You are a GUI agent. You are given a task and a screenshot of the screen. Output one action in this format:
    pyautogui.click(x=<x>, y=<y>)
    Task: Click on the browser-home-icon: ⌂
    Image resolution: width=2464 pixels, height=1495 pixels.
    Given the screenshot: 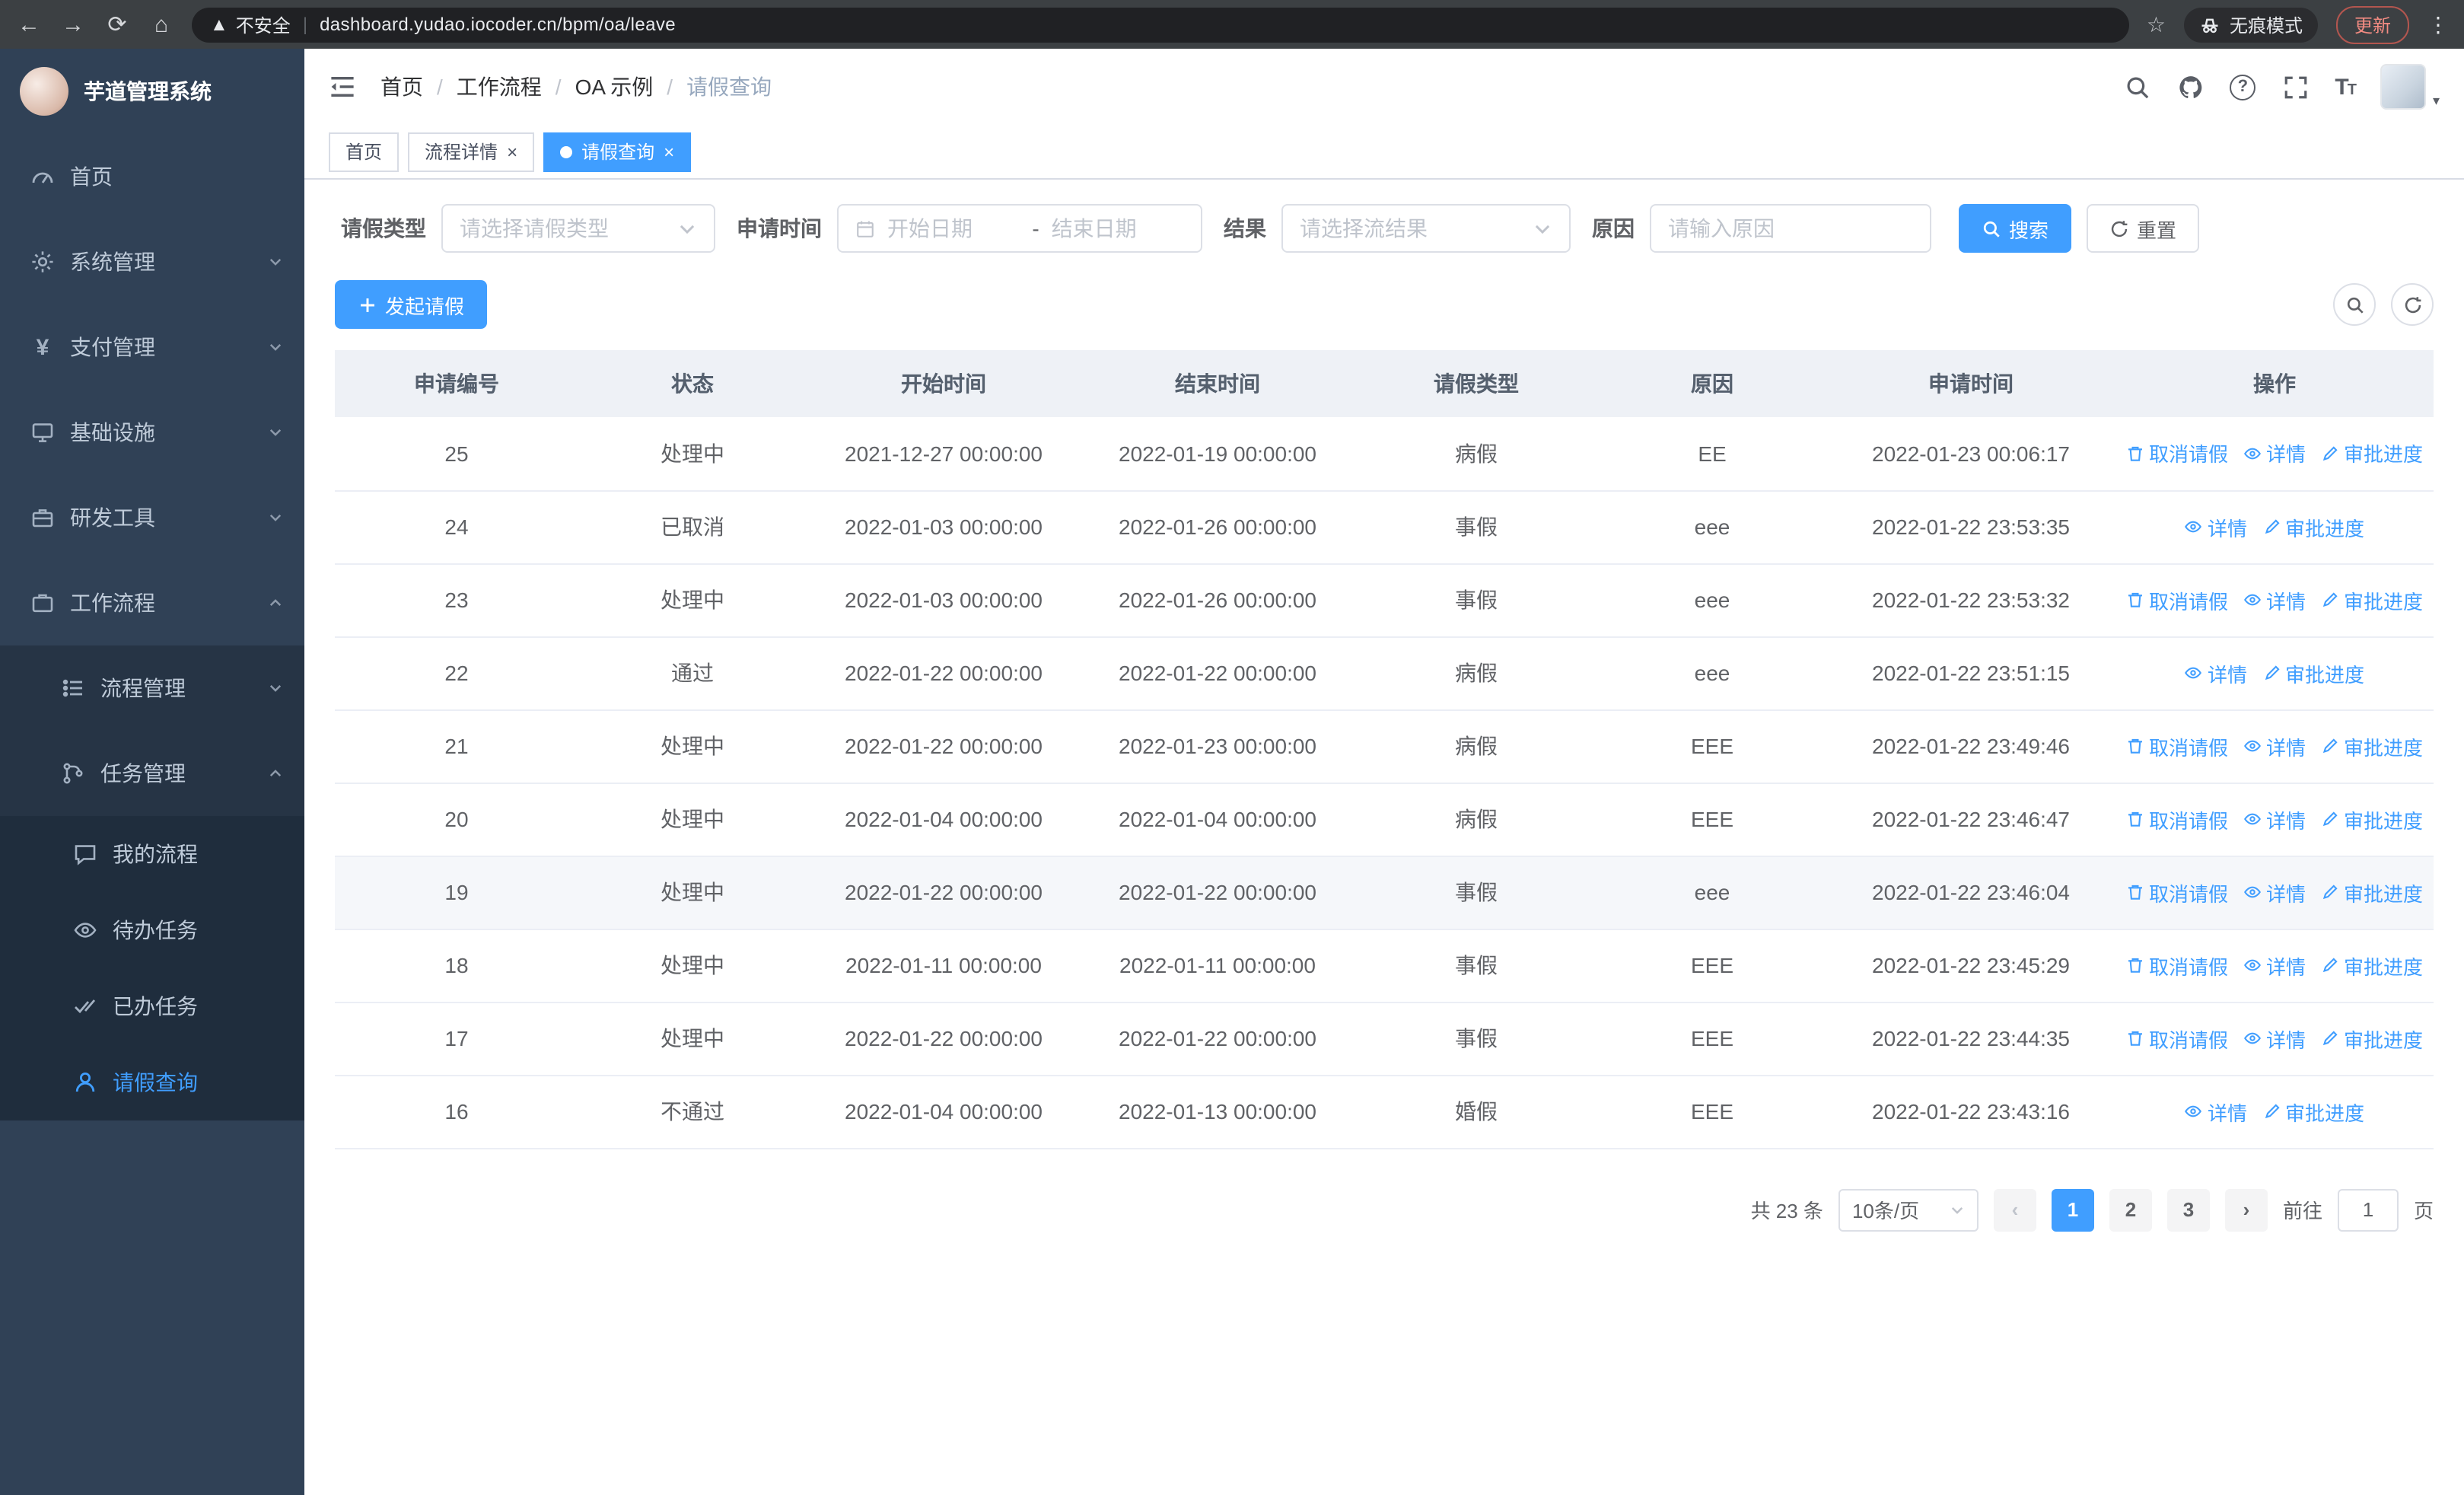 What is the action you would take?
    pyautogui.click(x=161, y=24)
    